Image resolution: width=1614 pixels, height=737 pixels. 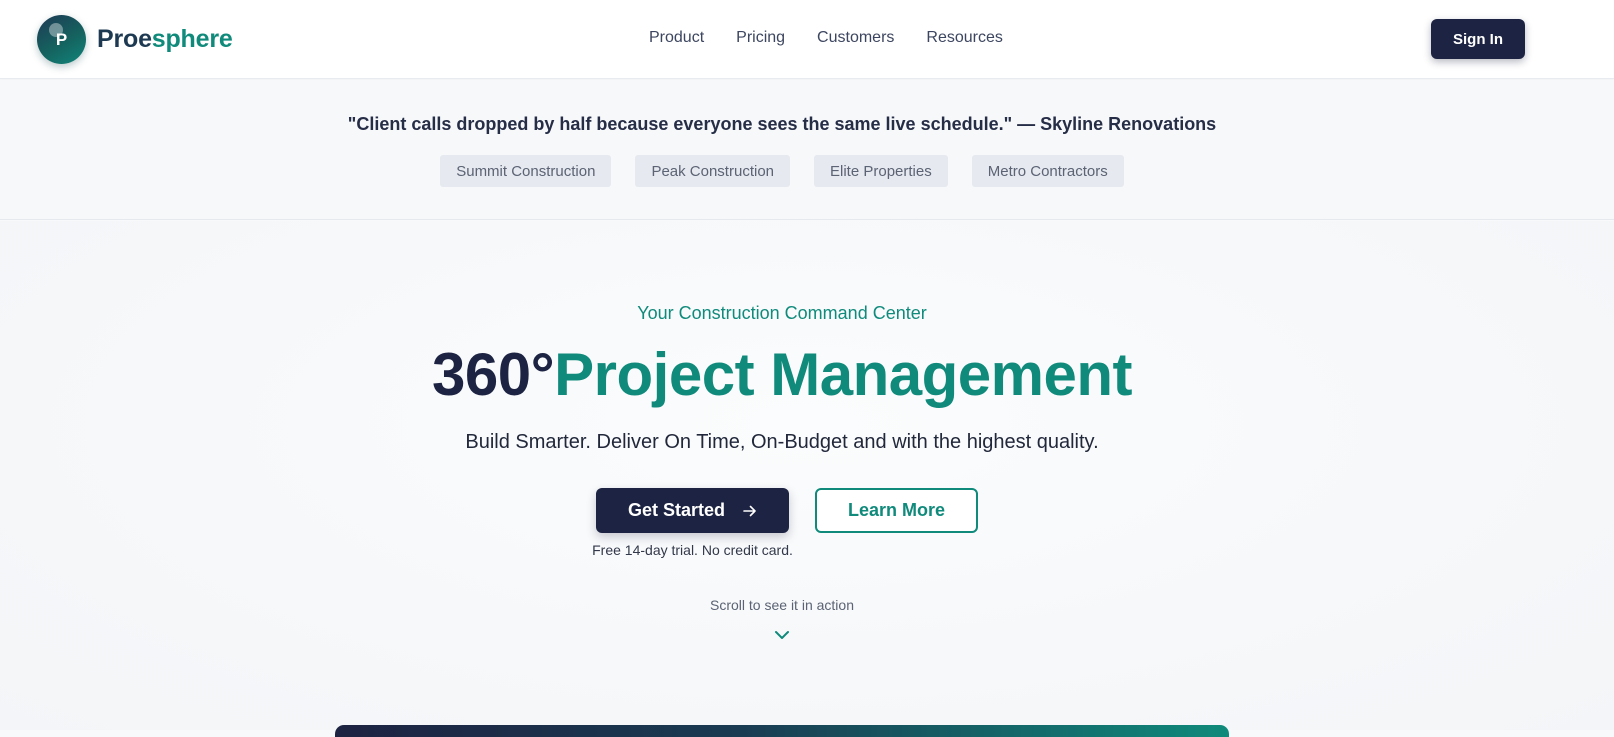 I want to click on logo-letter: P, so click(x=61, y=39).